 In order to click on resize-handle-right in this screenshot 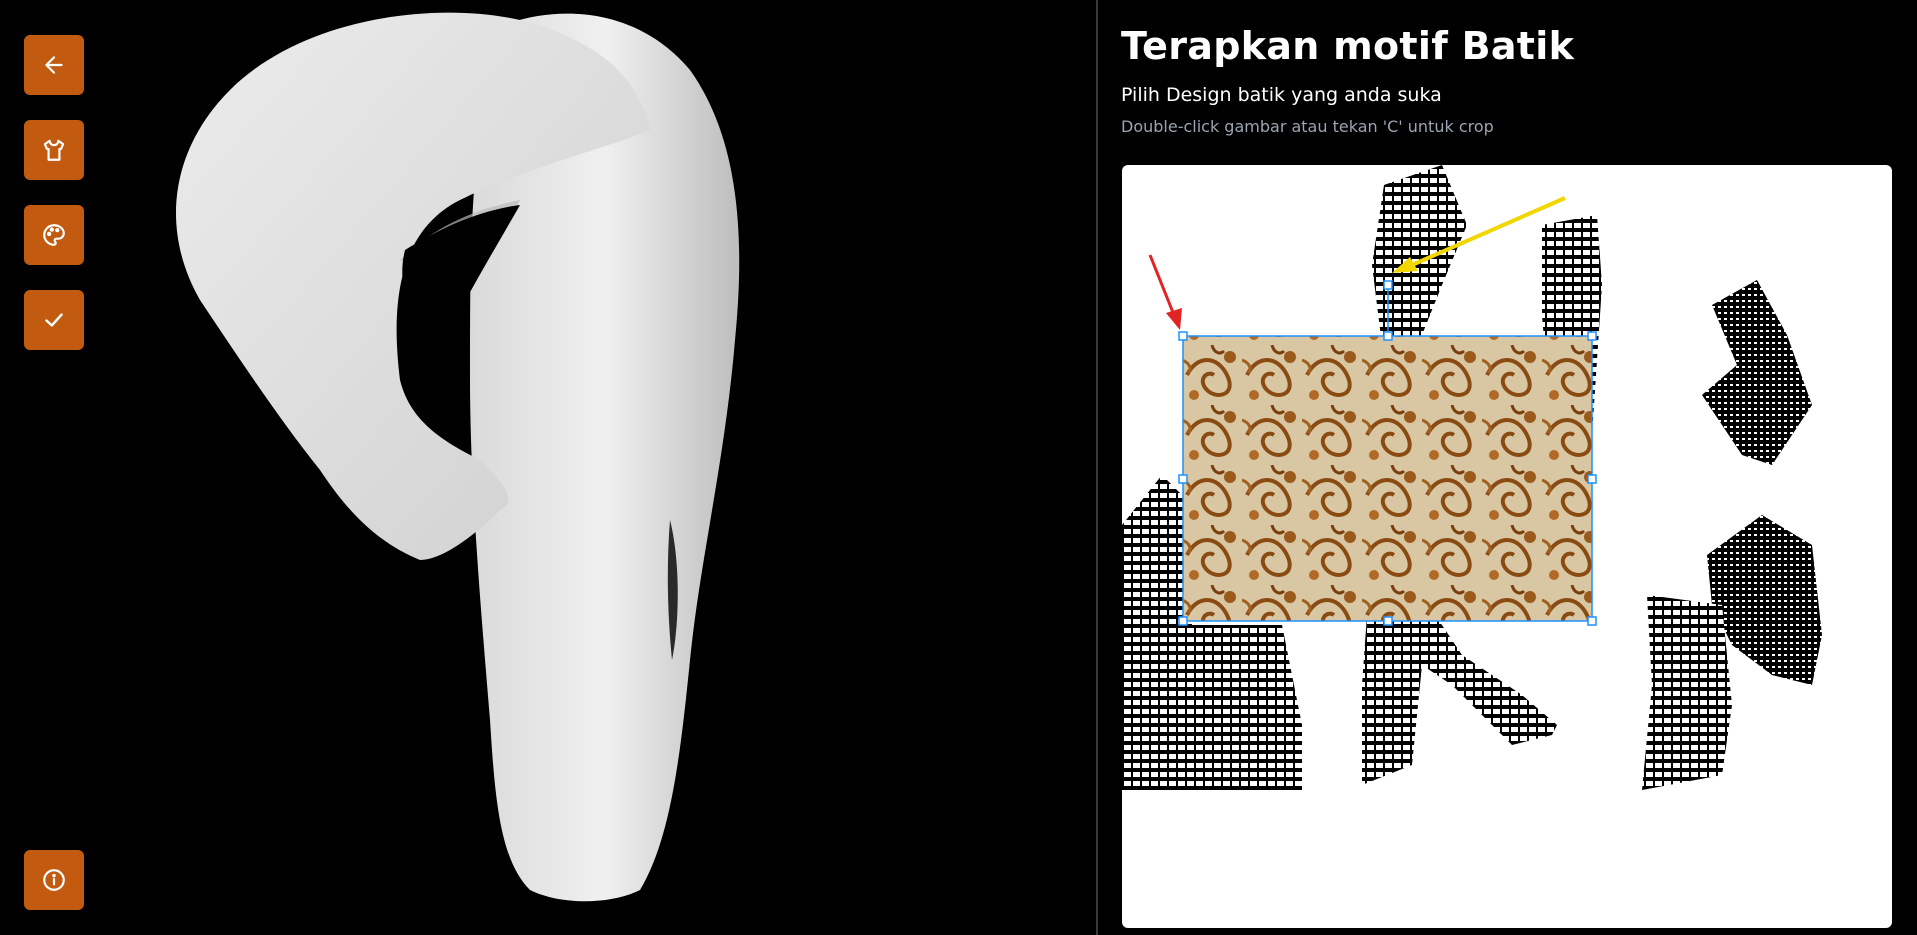, I will do `click(1592, 479)`.